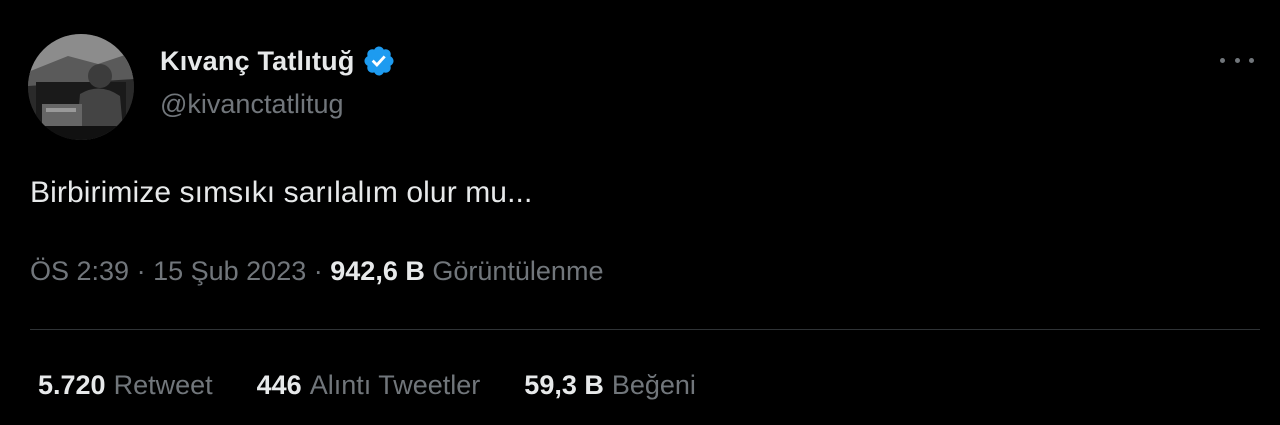 This screenshot has width=1280, height=425. Describe the element at coordinates (72, 385) in the screenshot. I see `retweet-count: 5.720` at that location.